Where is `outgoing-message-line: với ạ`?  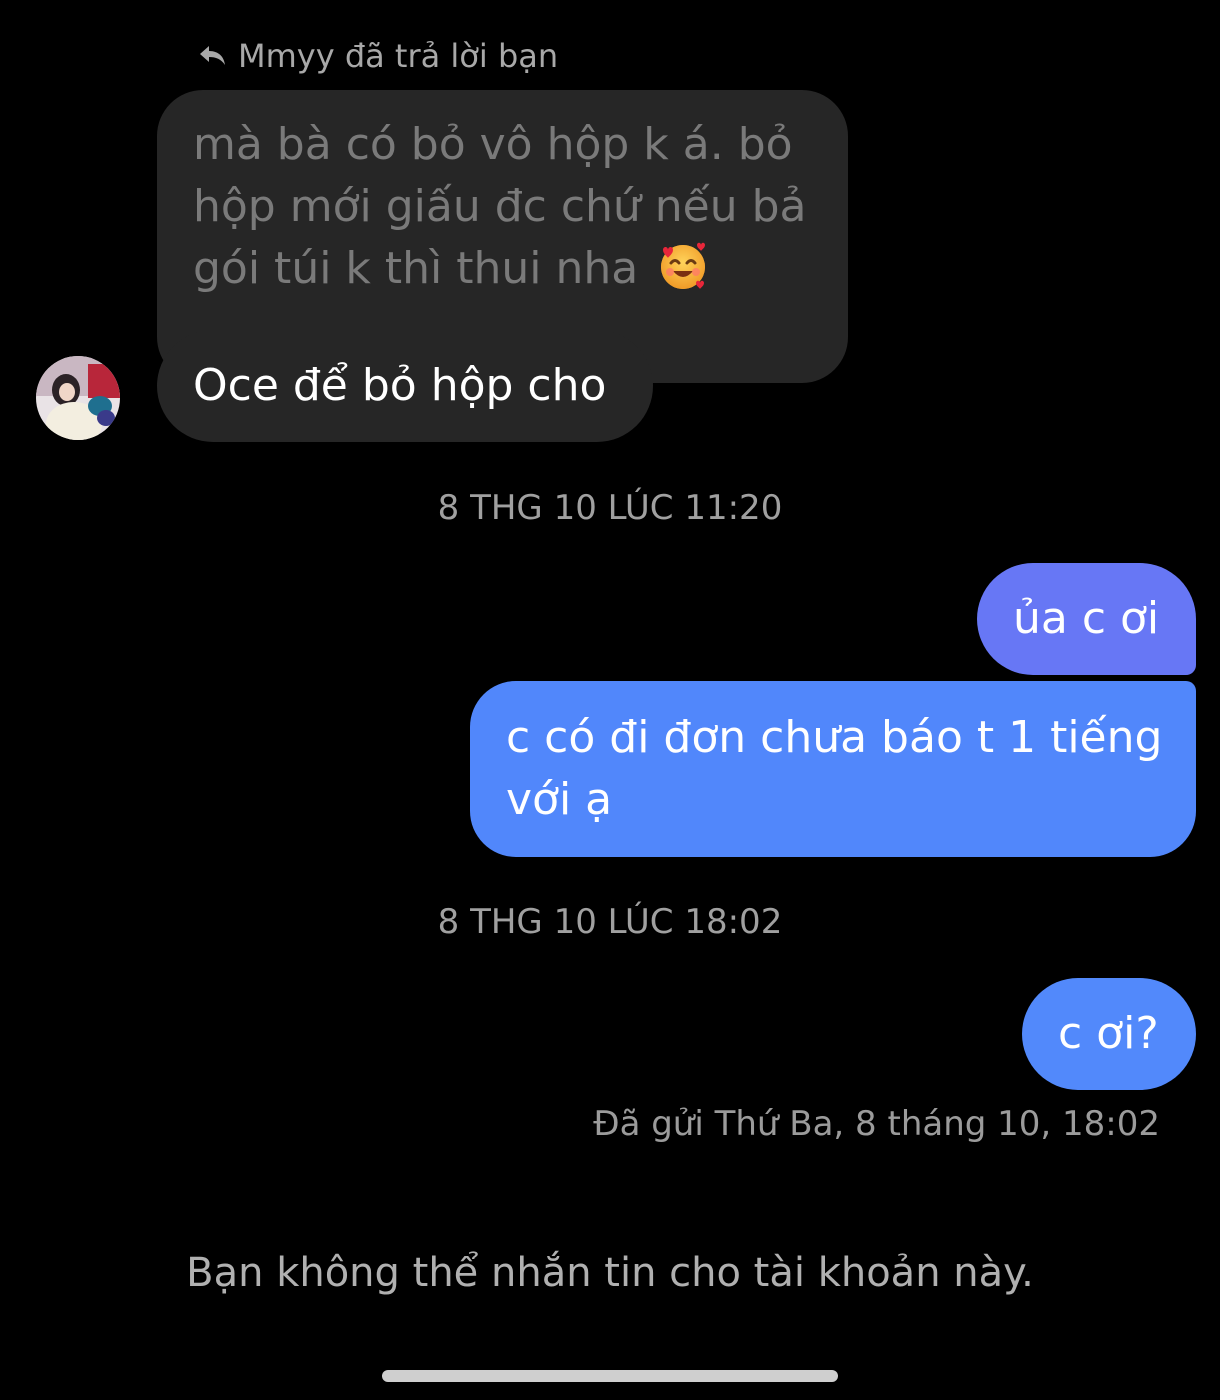 outgoing-message-line: với ạ is located at coordinates (559, 799).